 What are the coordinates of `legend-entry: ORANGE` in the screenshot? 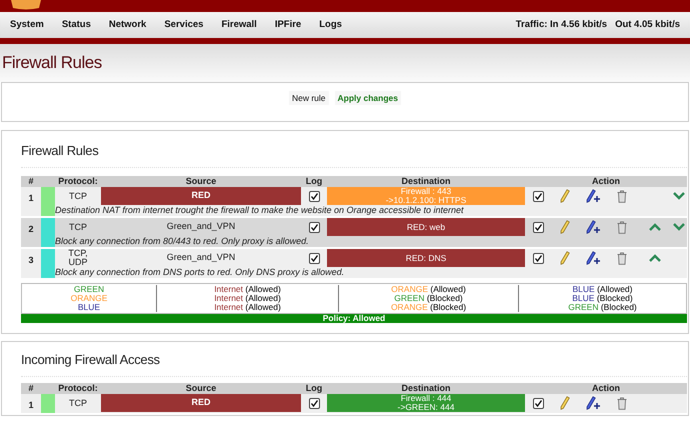 It's located at (89, 298).